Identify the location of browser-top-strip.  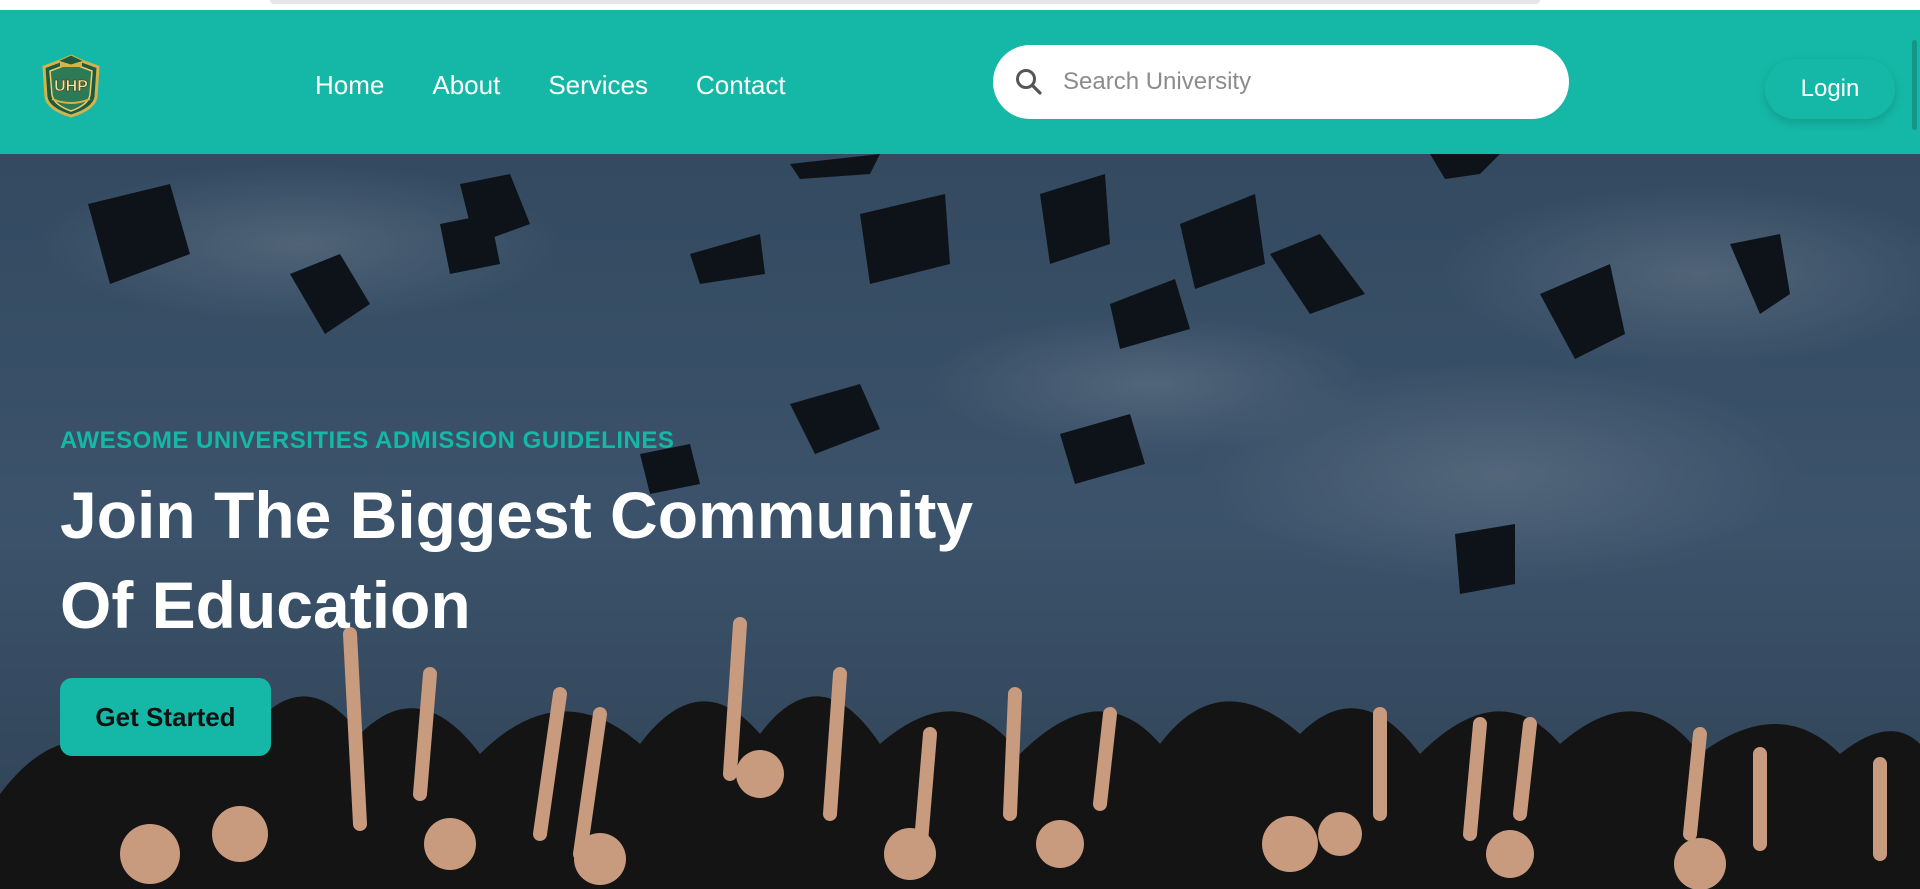
(960, 5).